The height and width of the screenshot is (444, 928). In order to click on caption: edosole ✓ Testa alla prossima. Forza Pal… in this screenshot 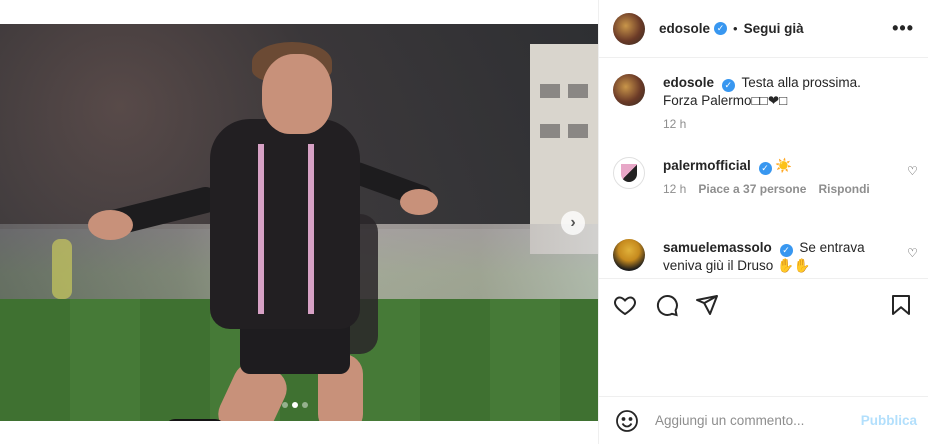, I will do `click(763, 103)`.